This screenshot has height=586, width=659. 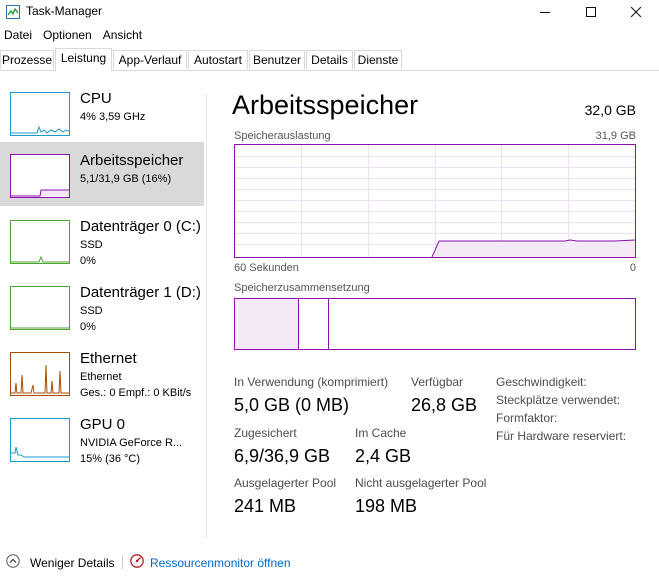 What do you see at coordinates (40, 176) in the screenshot?
I see `memory-thumbnail-graph` at bounding box center [40, 176].